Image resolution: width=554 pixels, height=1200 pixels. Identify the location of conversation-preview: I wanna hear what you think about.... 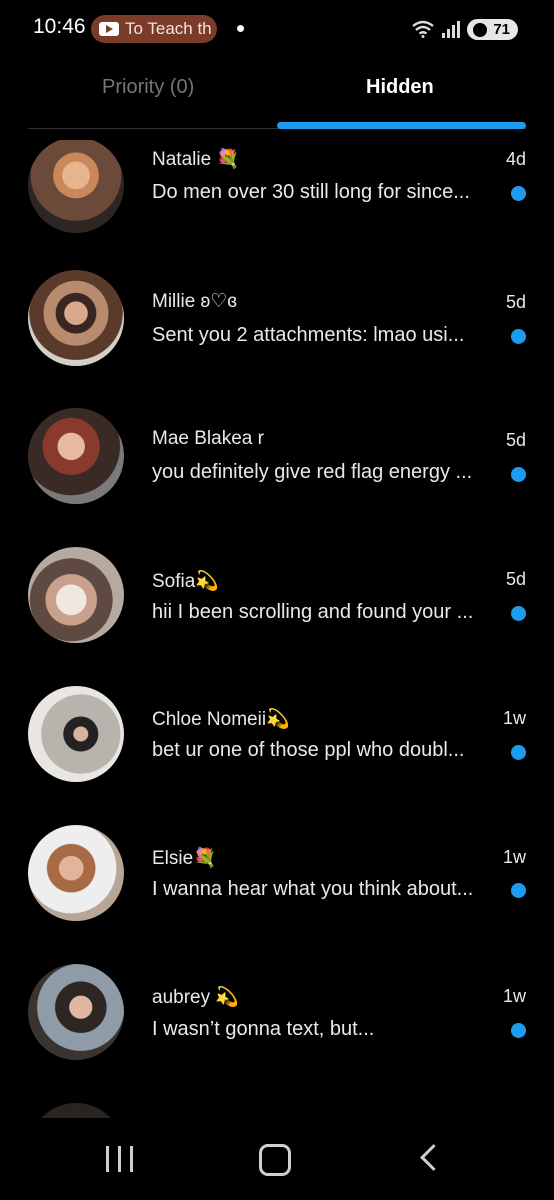
(313, 889).